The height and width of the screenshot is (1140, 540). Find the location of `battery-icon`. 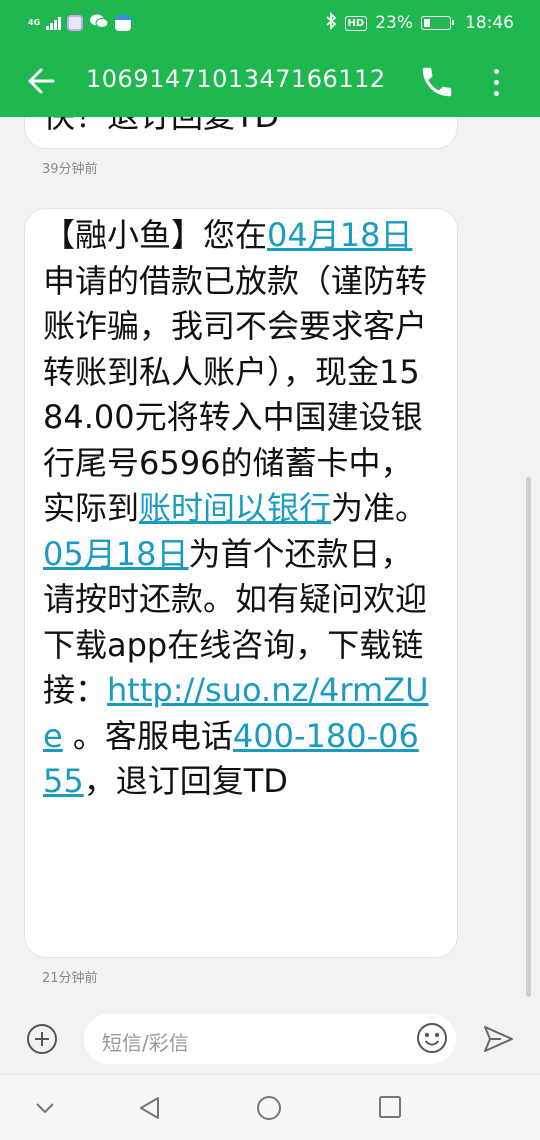

battery-icon is located at coordinates (437, 23).